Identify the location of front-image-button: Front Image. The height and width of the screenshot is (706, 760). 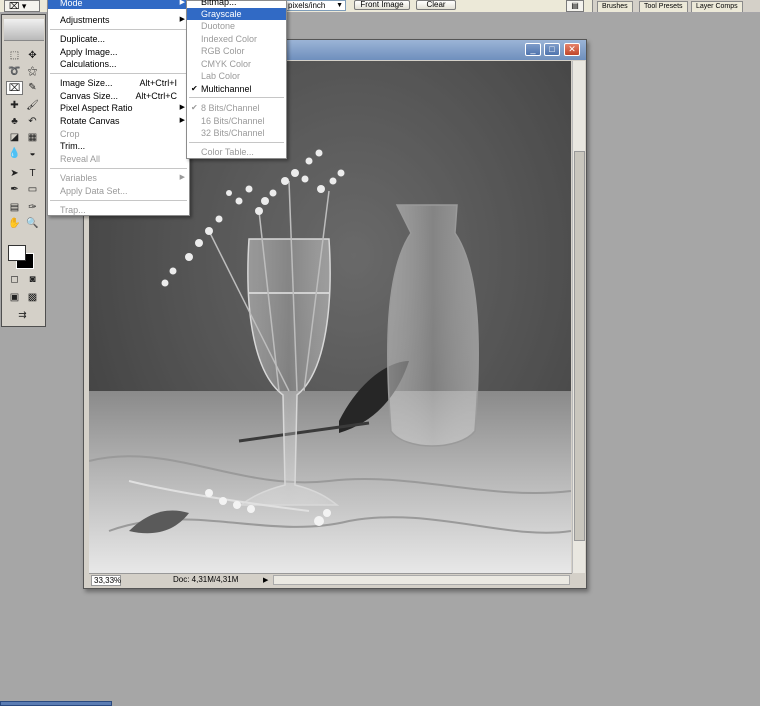
(382, 5).